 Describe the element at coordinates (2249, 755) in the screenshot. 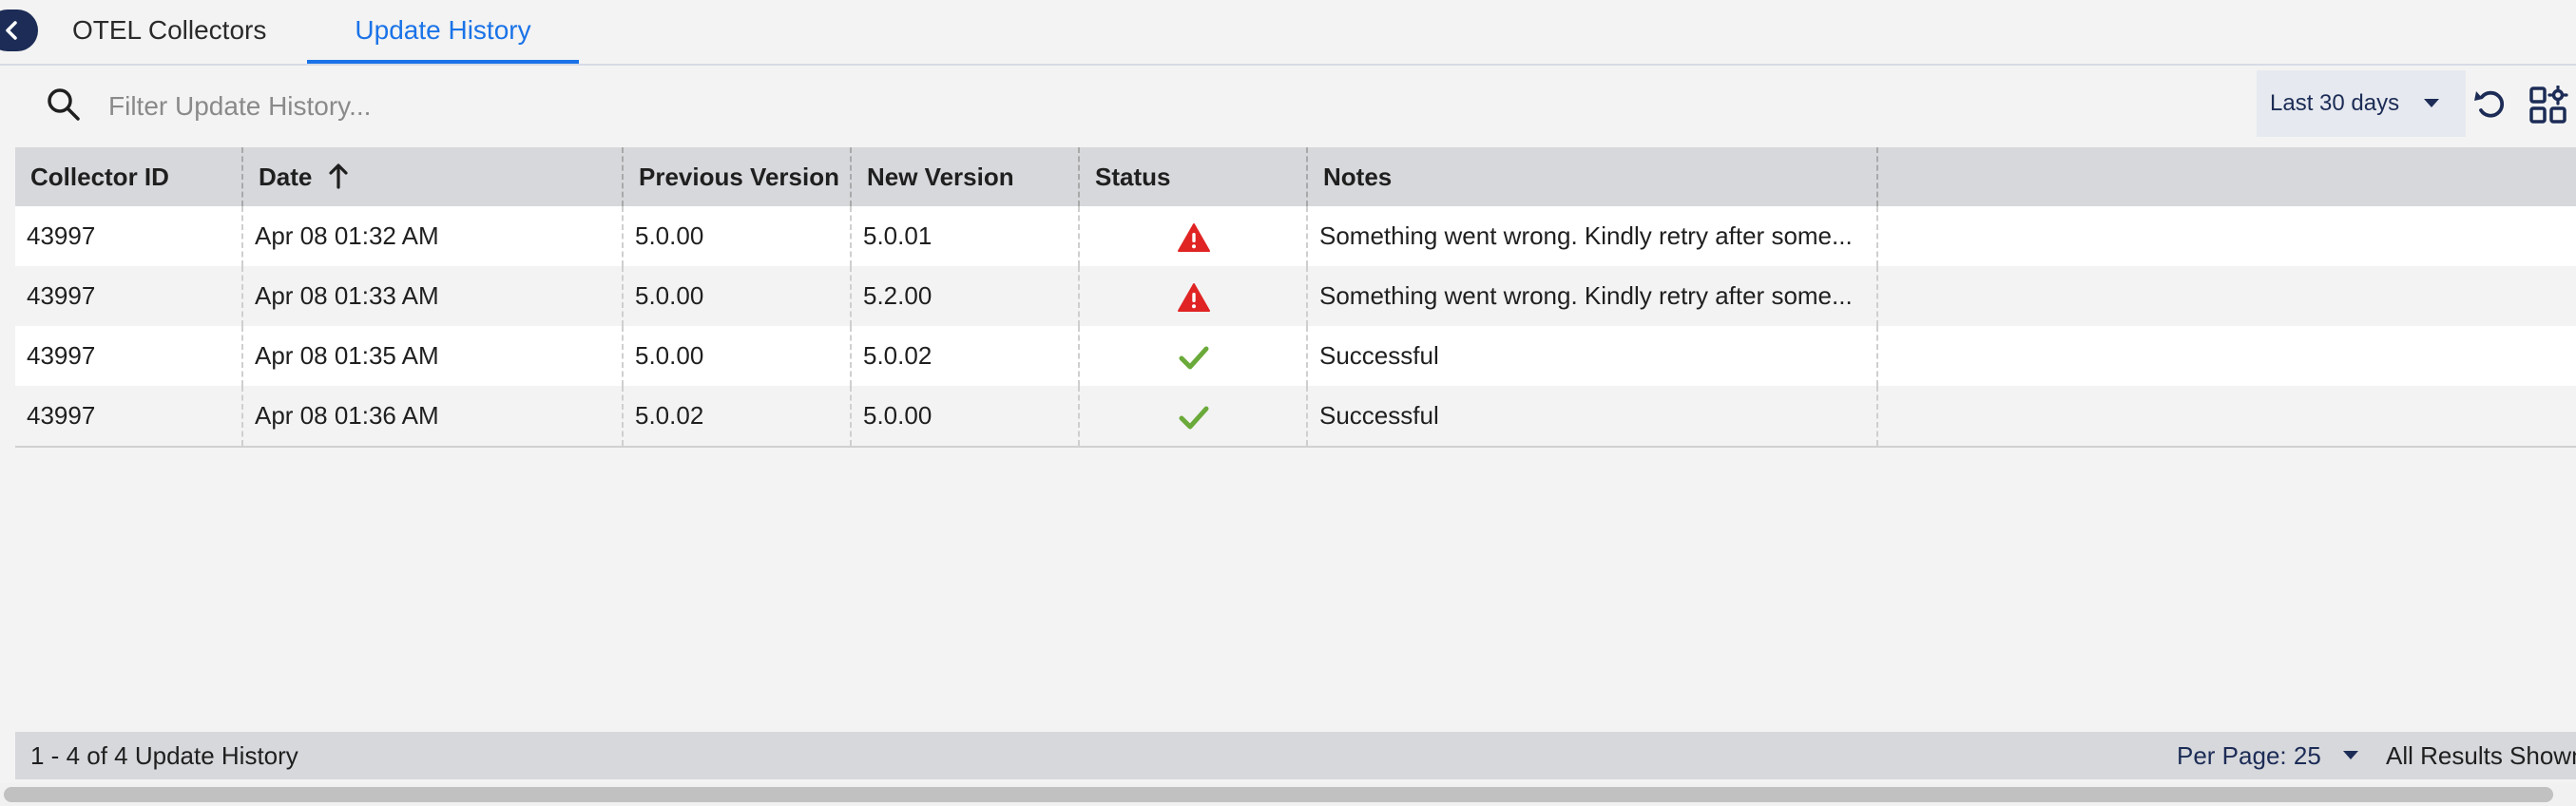

I see `per-page-select: Per Page: 25` at that location.